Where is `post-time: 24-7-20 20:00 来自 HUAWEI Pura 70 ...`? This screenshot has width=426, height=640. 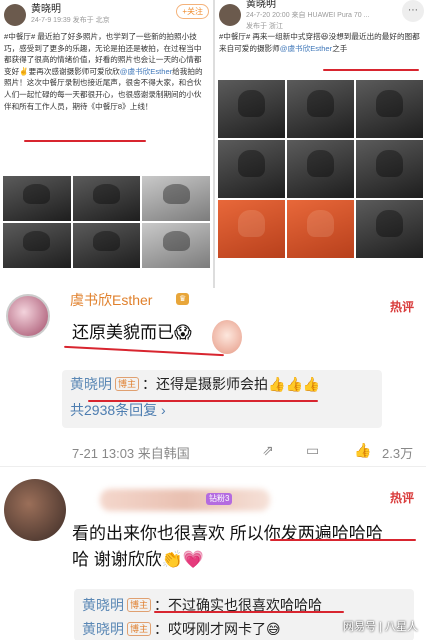
post-time: 24-7-20 20:00 来自 HUAWEI Pura 70 ... is located at coordinates (308, 15).